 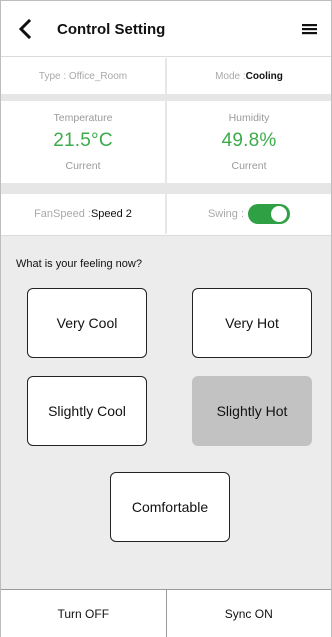 What do you see at coordinates (249, 166) in the screenshot?
I see `humidity-sub: Current` at bounding box center [249, 166].